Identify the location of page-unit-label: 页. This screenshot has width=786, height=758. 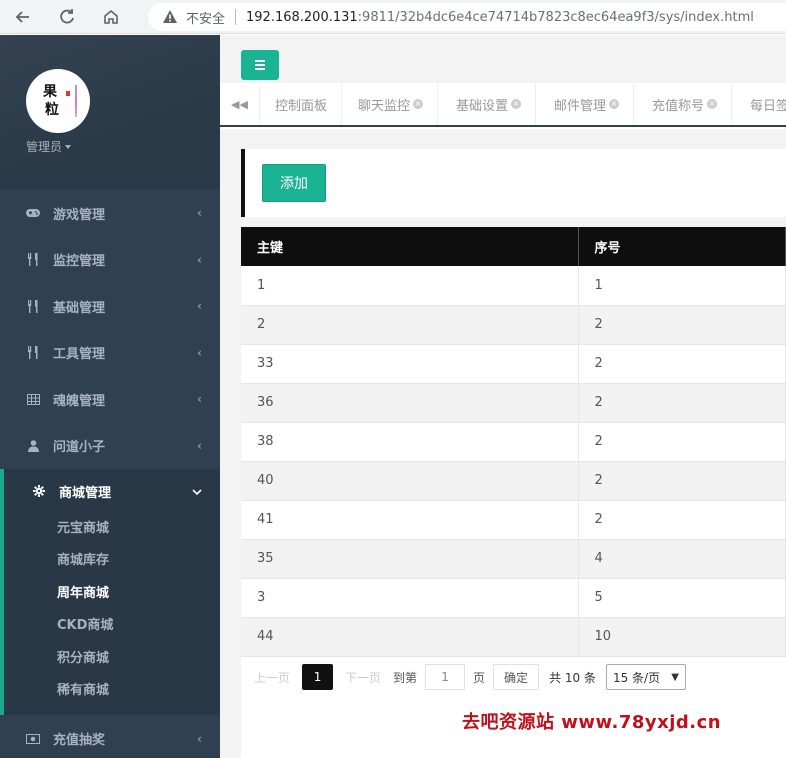
(479, 677).